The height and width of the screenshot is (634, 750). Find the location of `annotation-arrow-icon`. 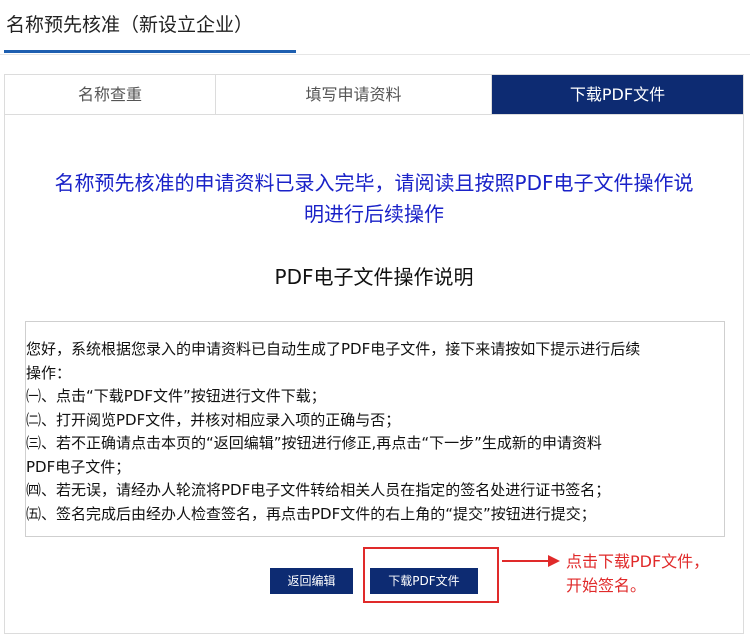

annotation-arrow-icon is located at coordinates (531, 561).